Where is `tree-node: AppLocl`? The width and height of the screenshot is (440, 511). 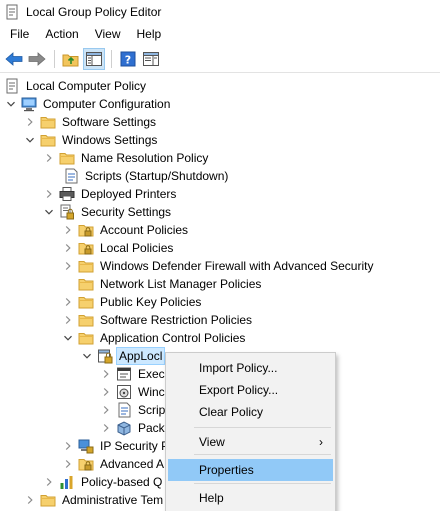
tree-node: AppLocl is located at coordinates (124, 356).